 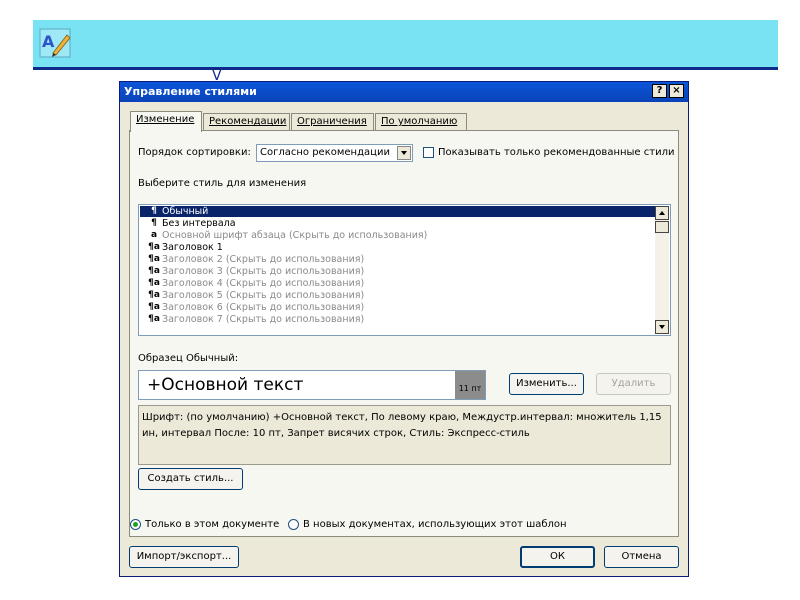 What do you see at coordinates (662, 327) in the screenshot?
I see `scroll-down-icon` at bounding box center [662, 327].